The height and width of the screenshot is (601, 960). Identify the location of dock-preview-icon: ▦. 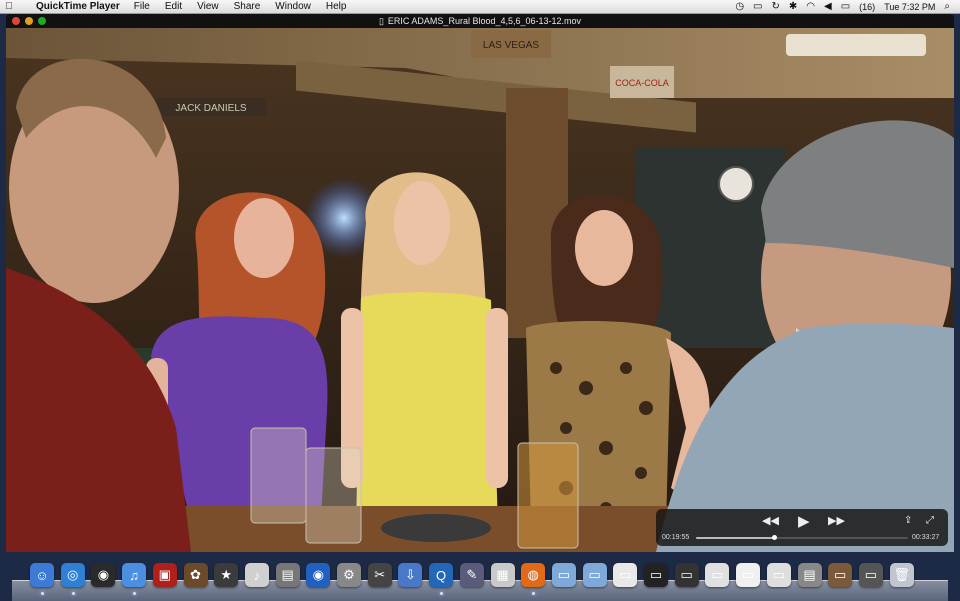
(502, 575).